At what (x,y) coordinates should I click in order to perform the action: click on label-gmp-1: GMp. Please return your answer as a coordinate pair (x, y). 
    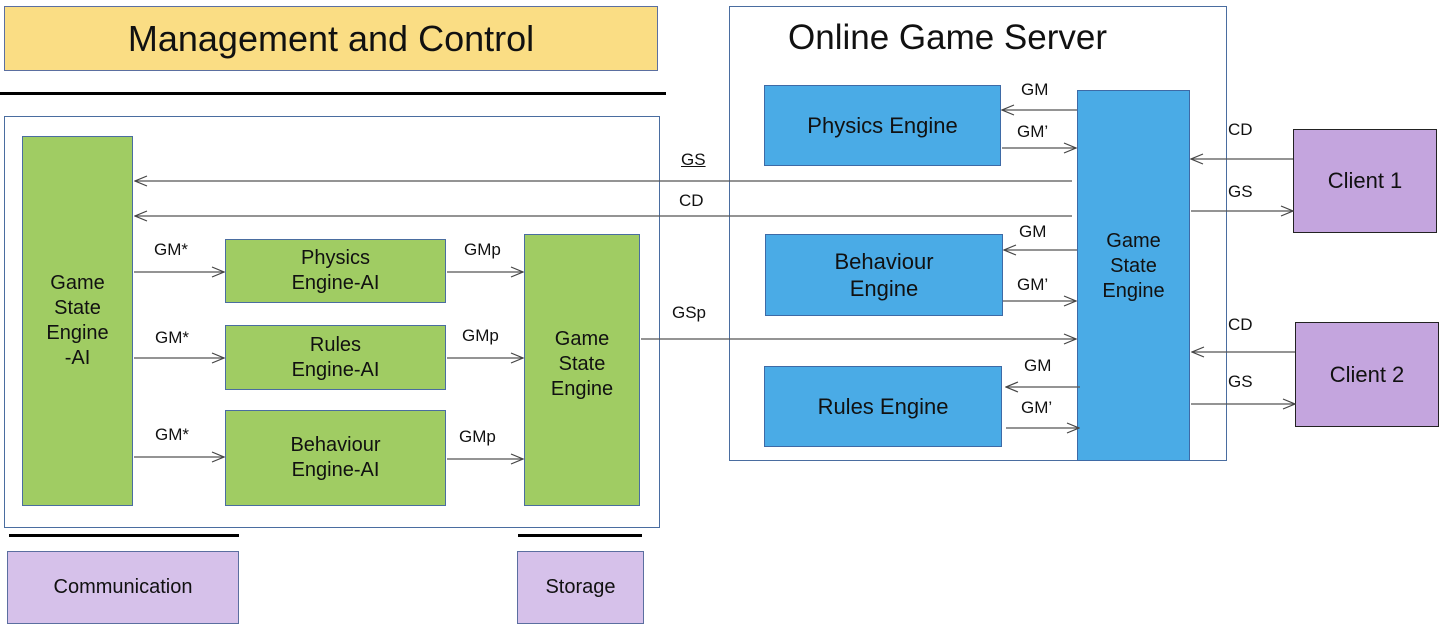
    Looking at the image, I should click on (482, 249).